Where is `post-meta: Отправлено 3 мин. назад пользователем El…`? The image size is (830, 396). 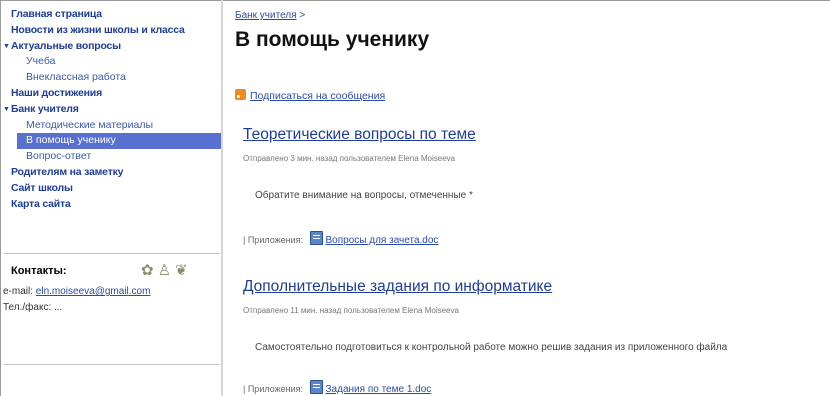
post-meta: Отправлено 3 мин. назад пользователем El… is located at coordinates (349, 158).